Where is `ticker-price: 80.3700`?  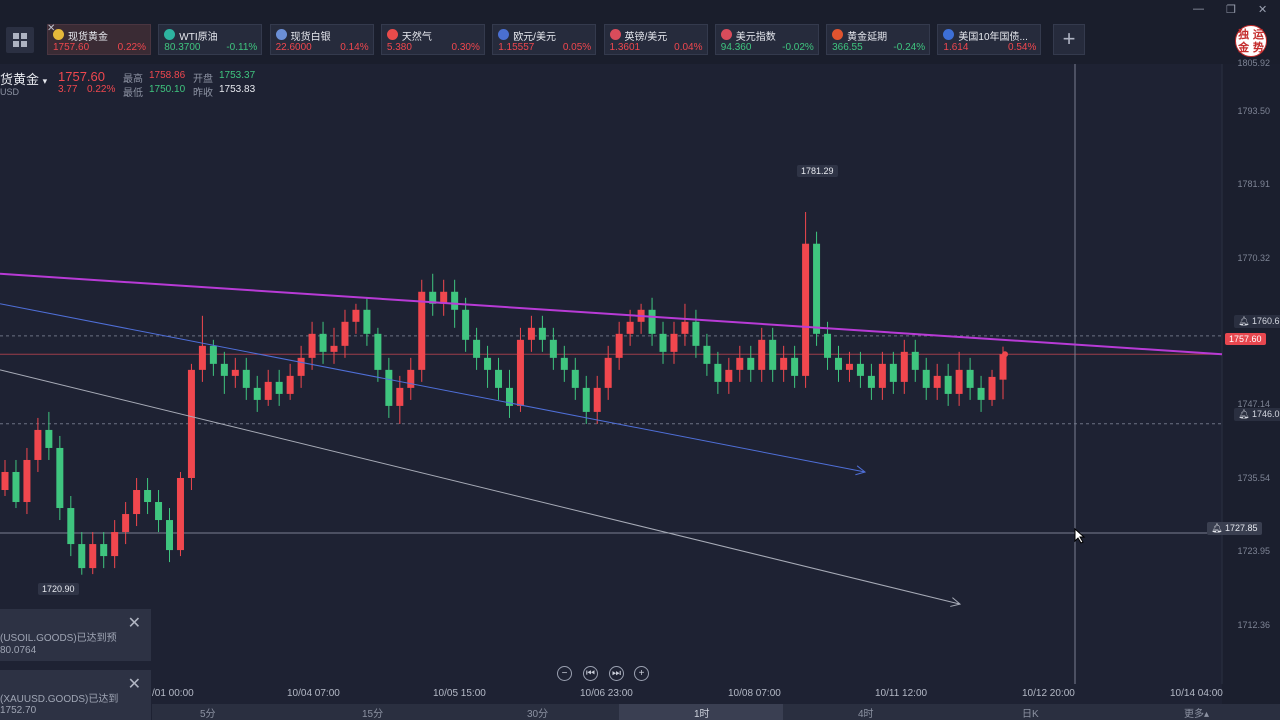 ticker-price: 80.3700 is located at coordinates (182, 47).